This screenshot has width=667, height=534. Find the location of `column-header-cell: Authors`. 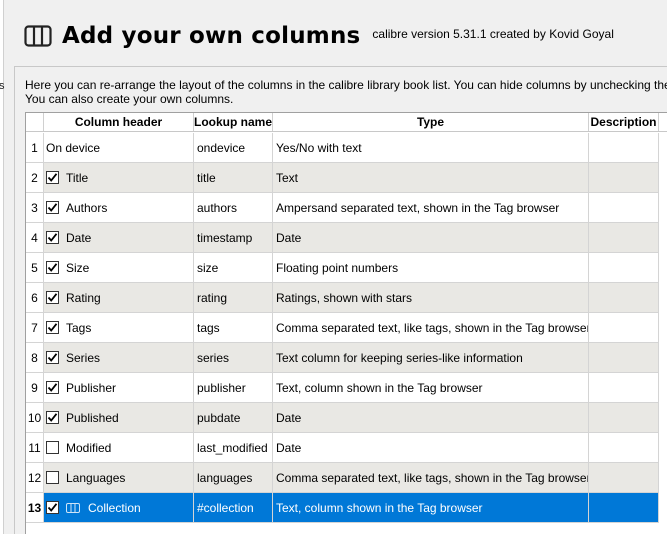

column-header-cell: Authors is located at coordinates (119, 208).